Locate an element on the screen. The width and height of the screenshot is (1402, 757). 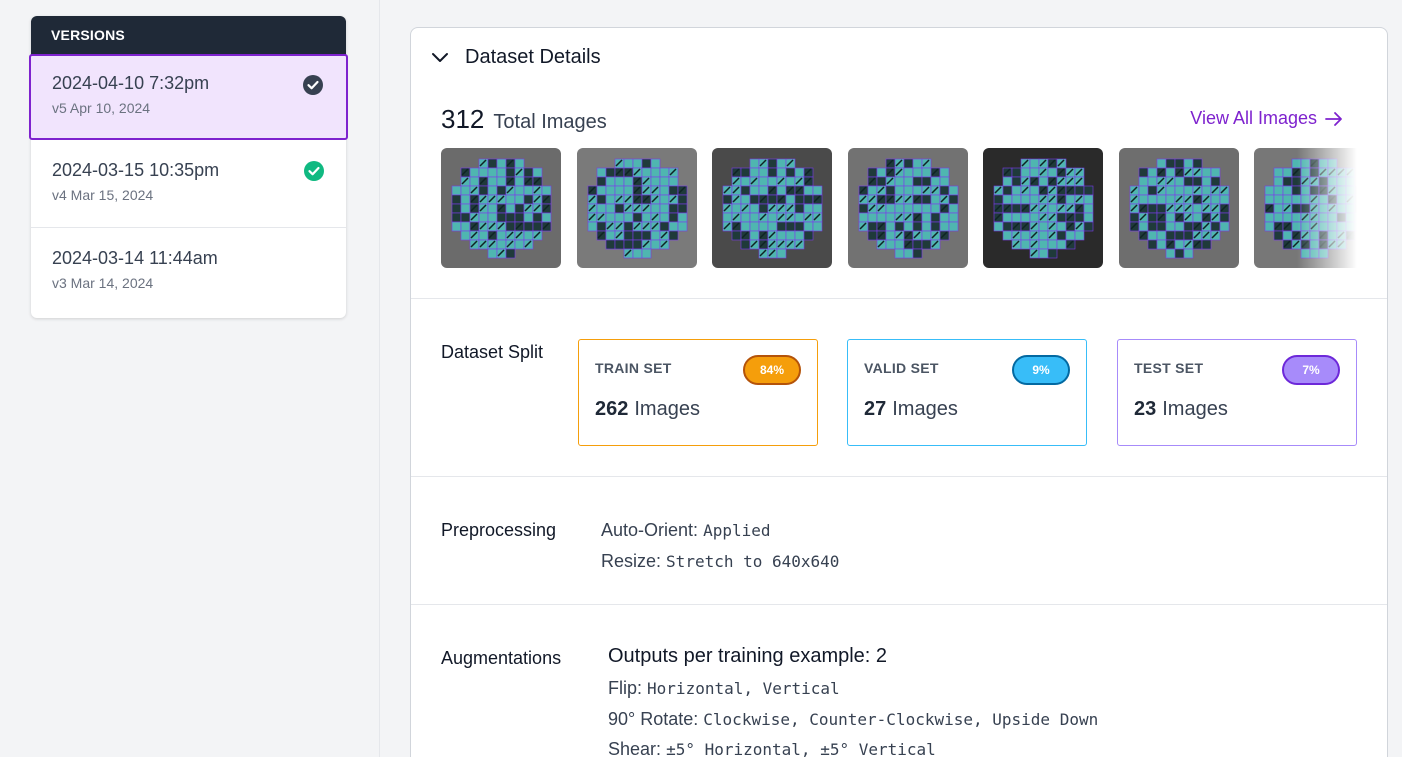
prop-key: Shear: is located at coordinates (635, 748).